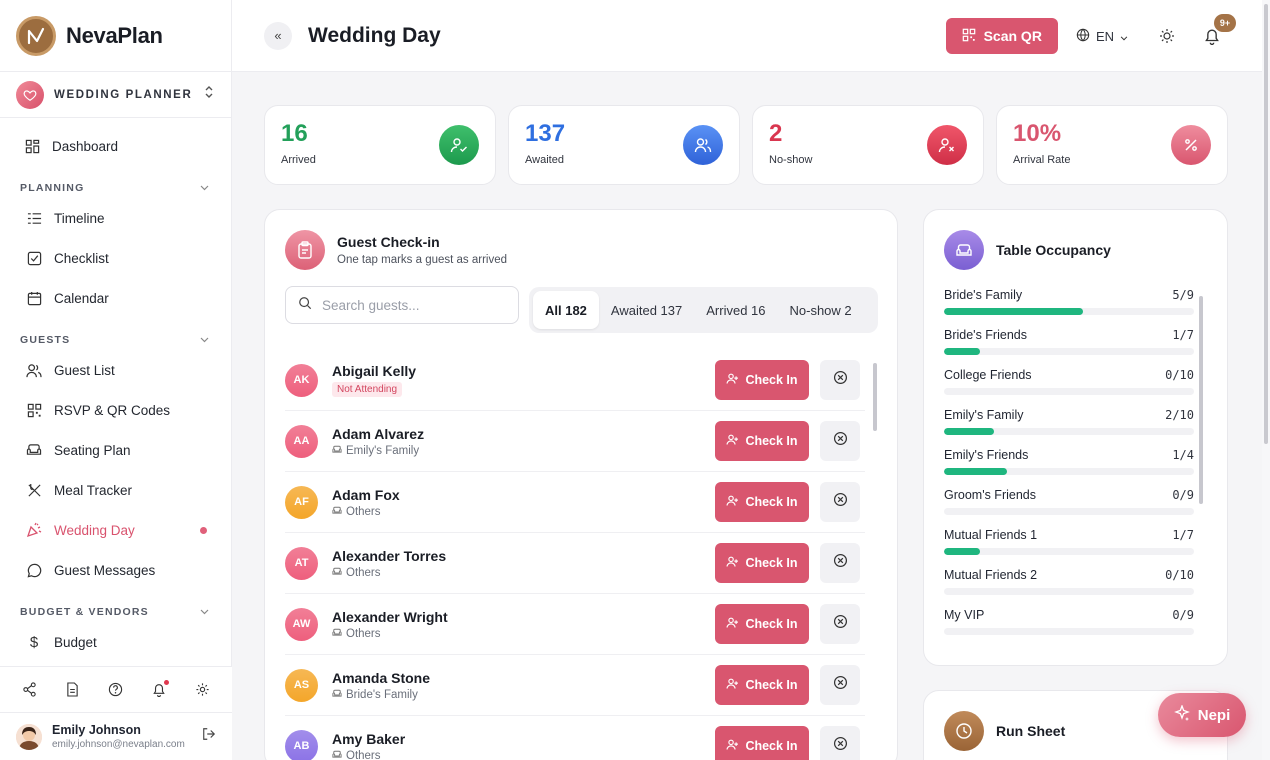 The height and width of the screenshot is (760, 1270). I want to click on guest-name: Adam Alvarez, so click(378, 433).